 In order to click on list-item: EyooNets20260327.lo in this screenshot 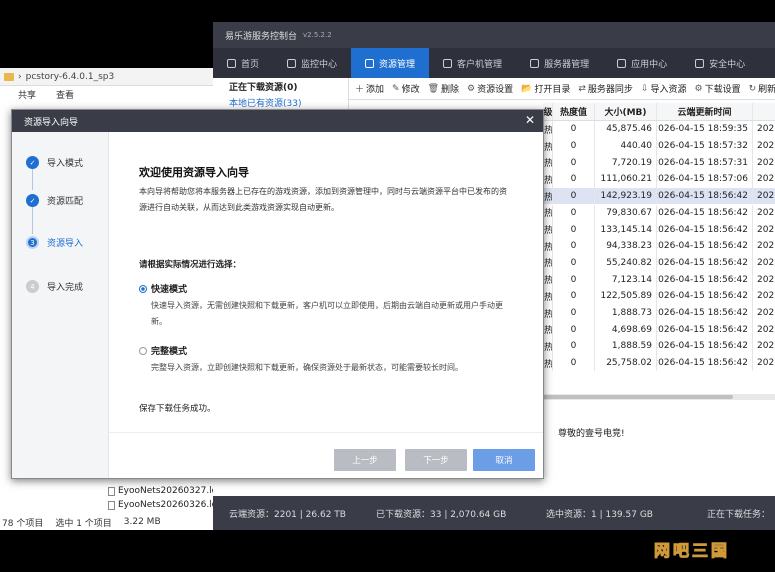, I will do `click(162, 491)`.